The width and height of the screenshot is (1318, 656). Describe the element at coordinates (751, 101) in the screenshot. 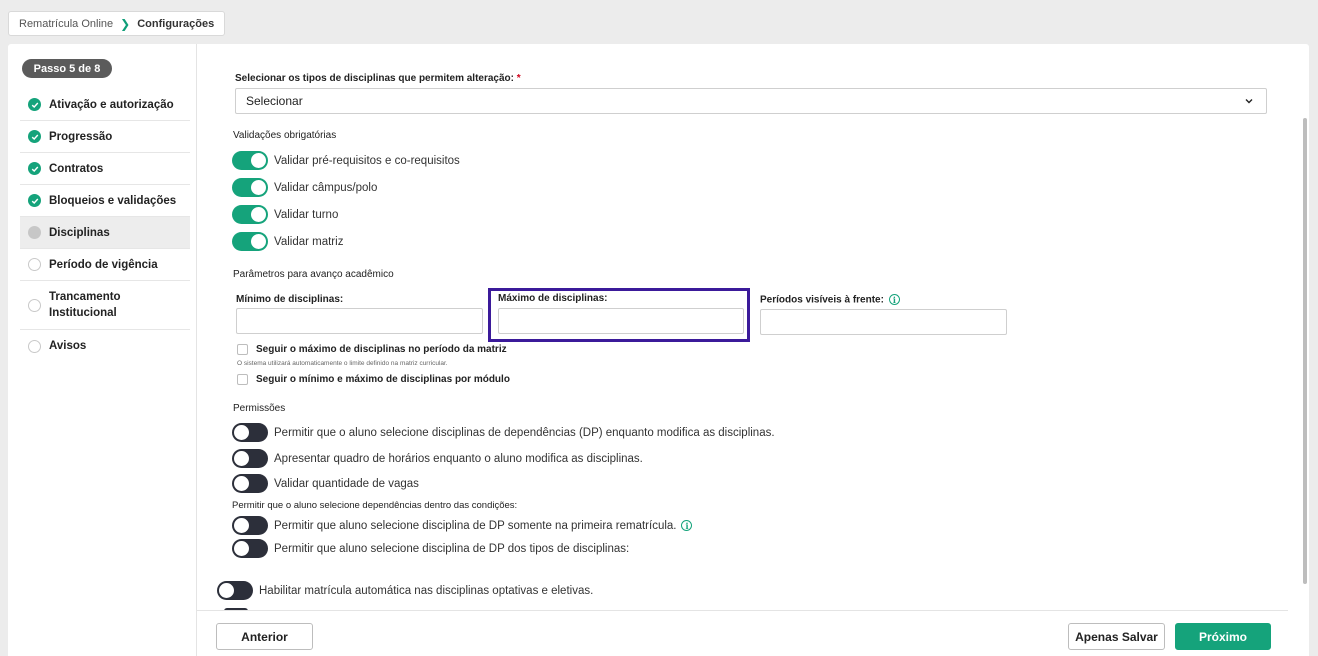

I see `discipline-types-select: Selecionar` at that location.